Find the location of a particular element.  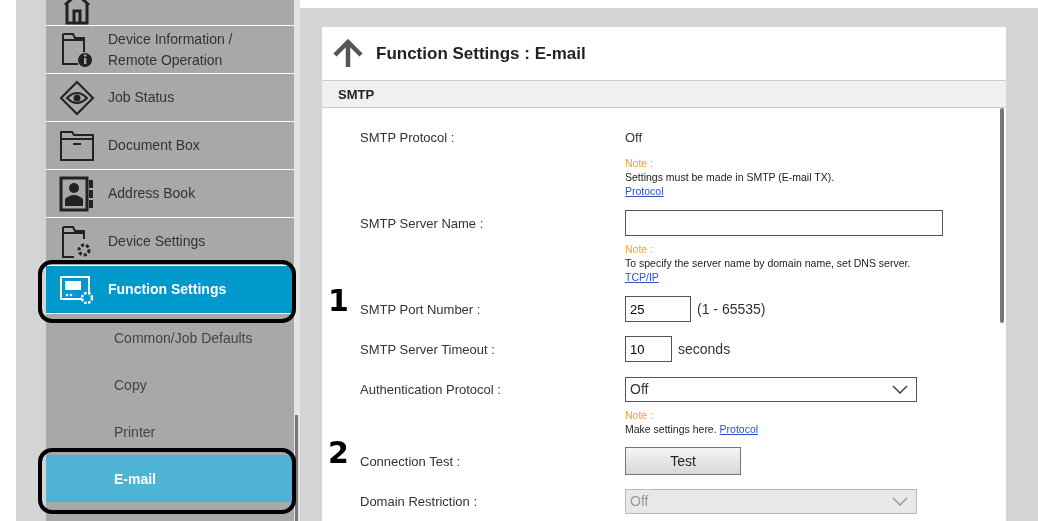

field-label: SMTP Protocol : is located at coordinates (408, 137).